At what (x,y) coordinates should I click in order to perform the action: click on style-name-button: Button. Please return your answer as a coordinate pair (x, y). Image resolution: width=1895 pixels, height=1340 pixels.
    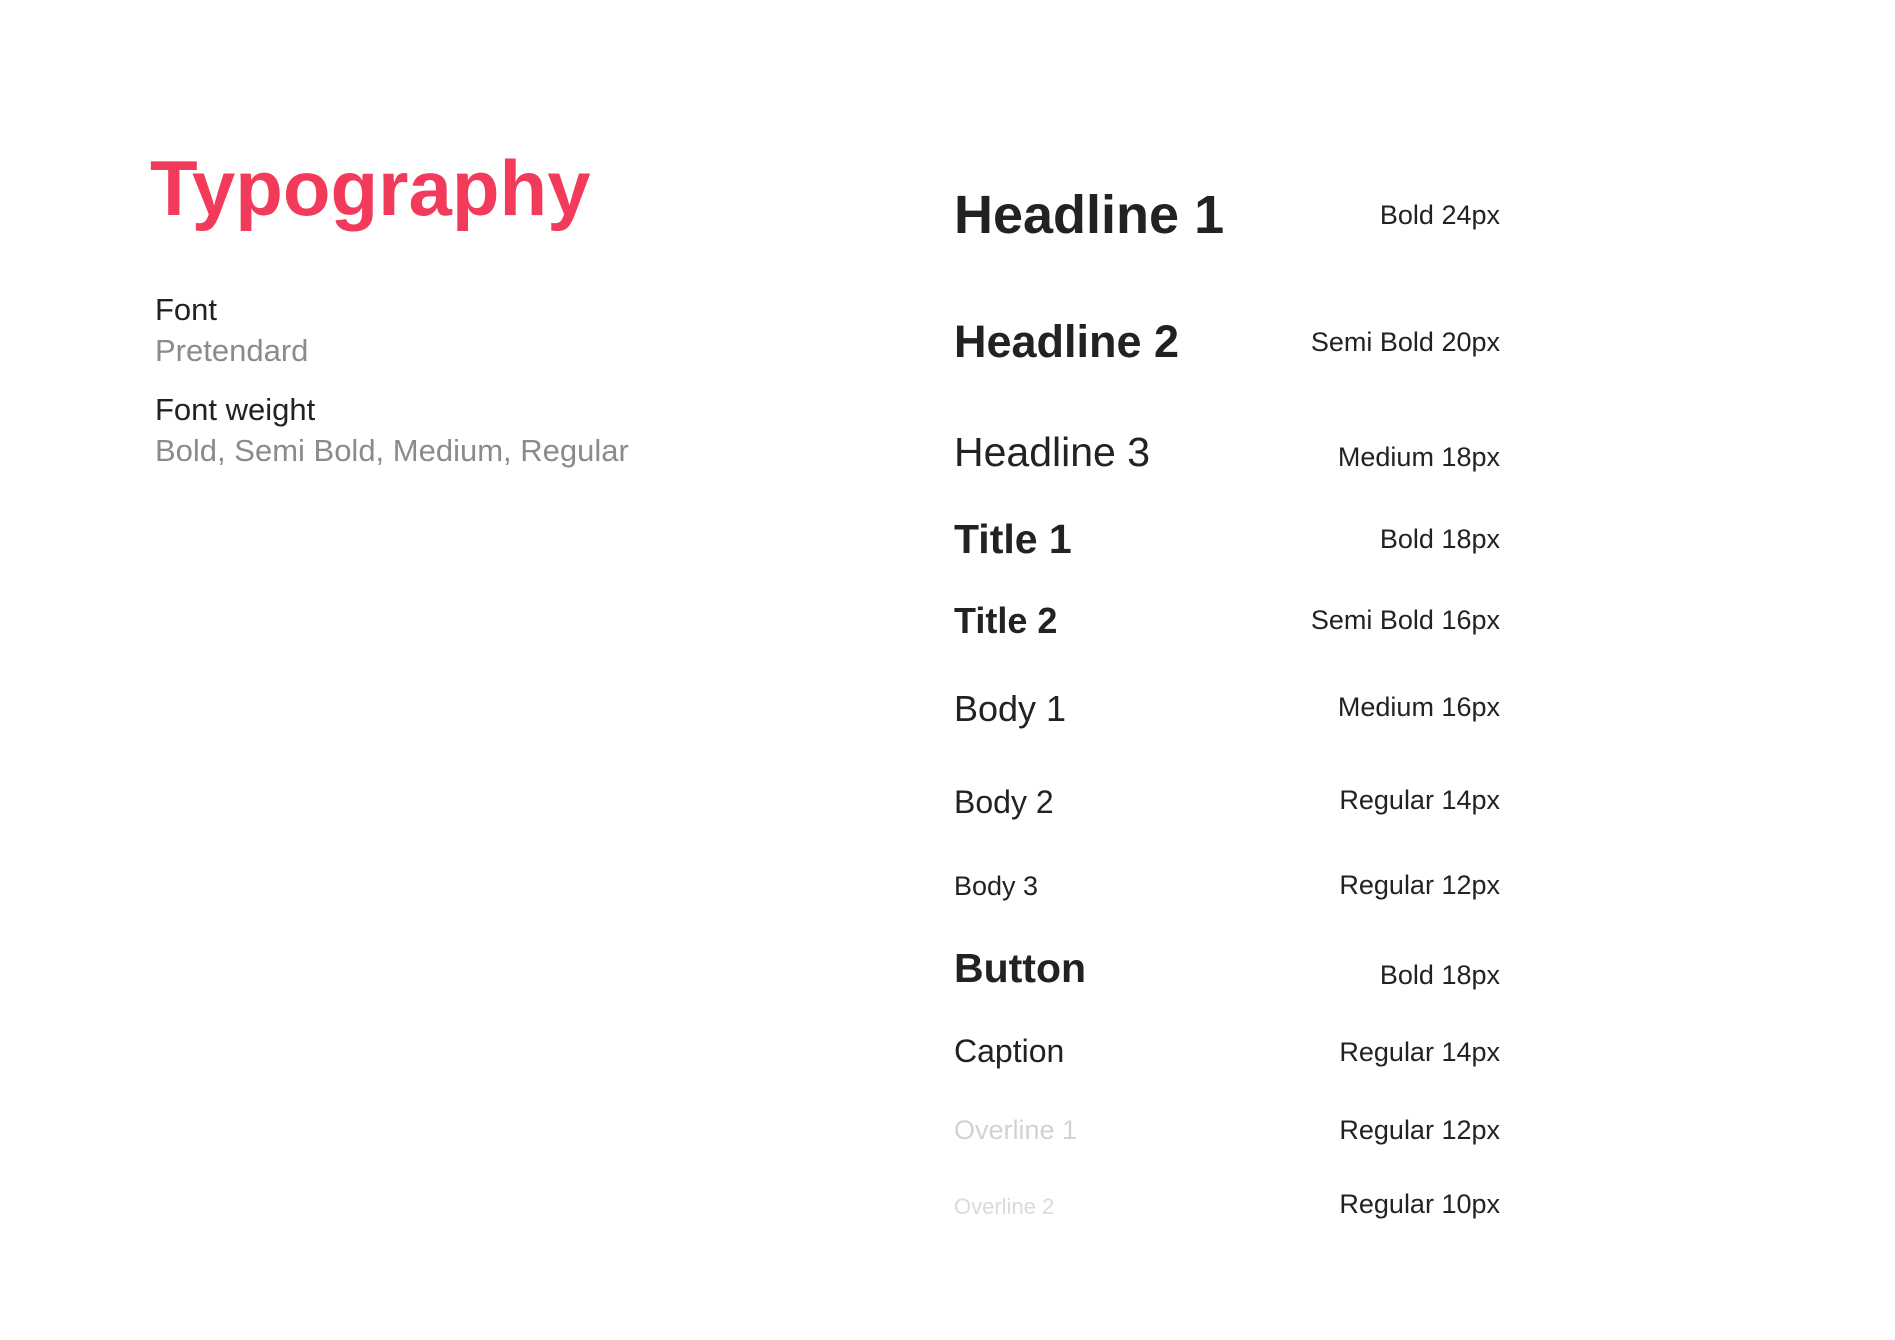
    Looking at the image, I should click on (1020, 968).